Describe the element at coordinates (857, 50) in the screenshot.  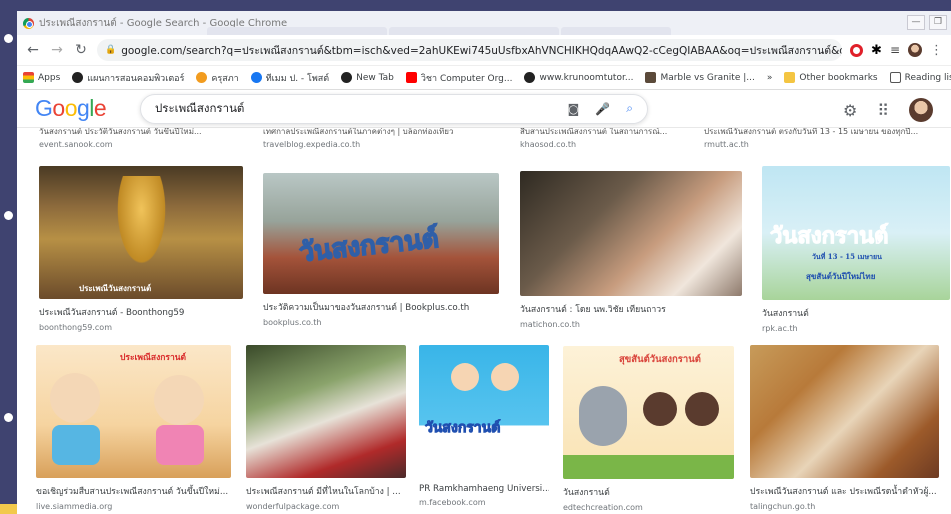
I see `opera-icon` at that location.